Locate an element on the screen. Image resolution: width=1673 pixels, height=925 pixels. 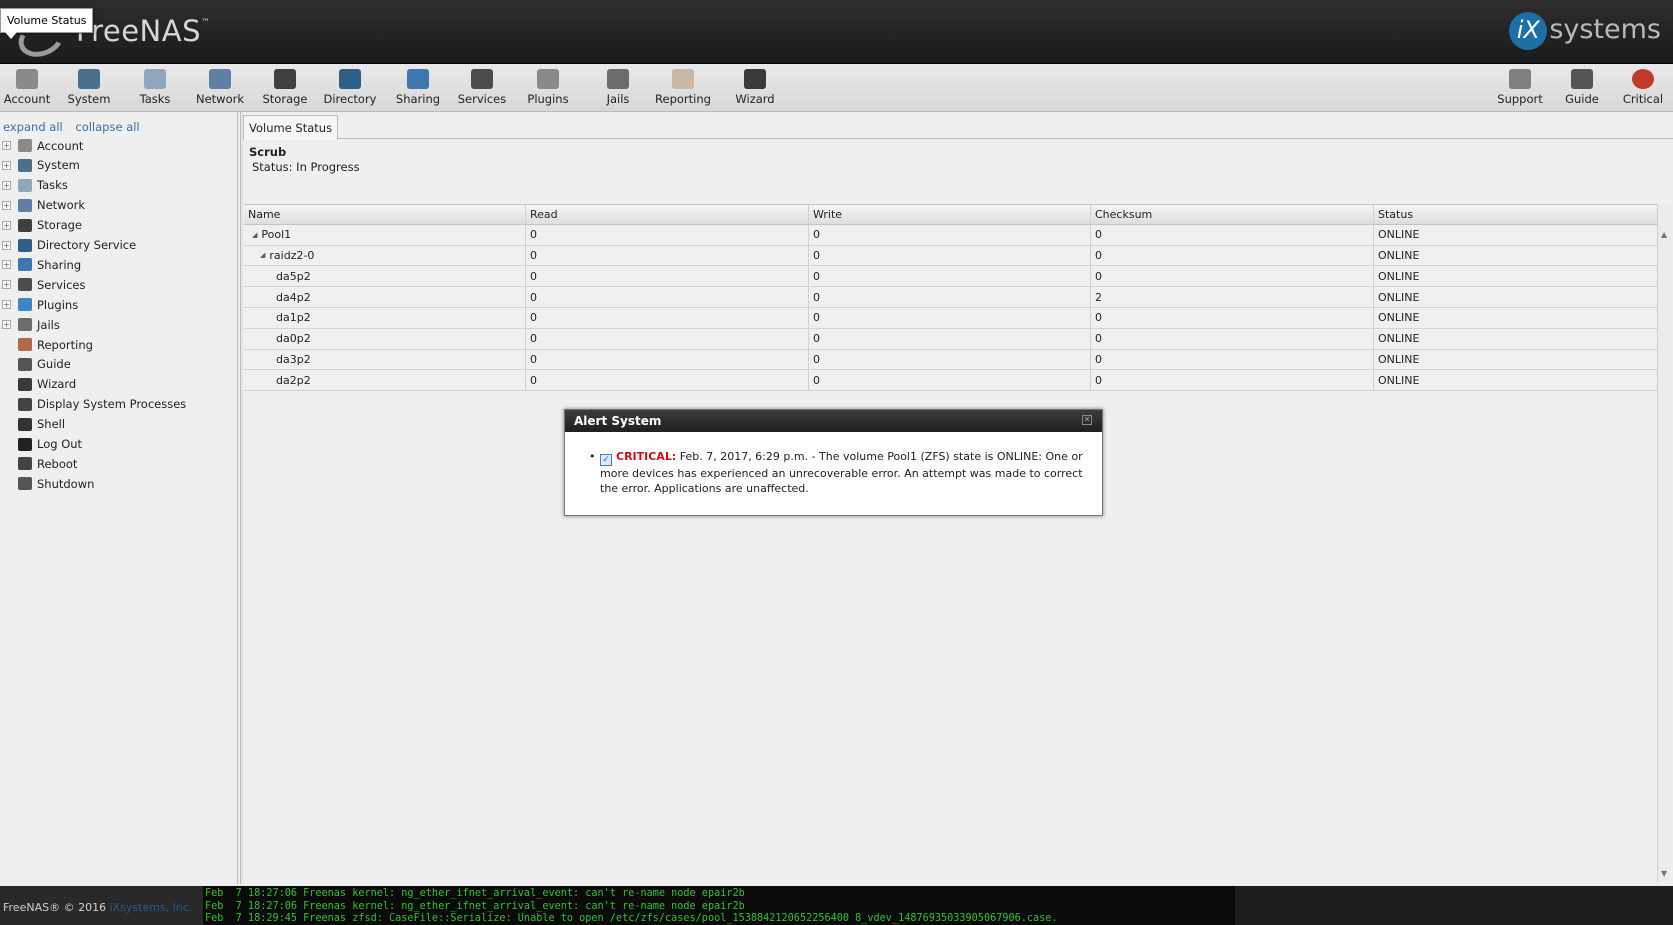
toolbar-wizard-button: Wizard is located at coordinates (755, 89).